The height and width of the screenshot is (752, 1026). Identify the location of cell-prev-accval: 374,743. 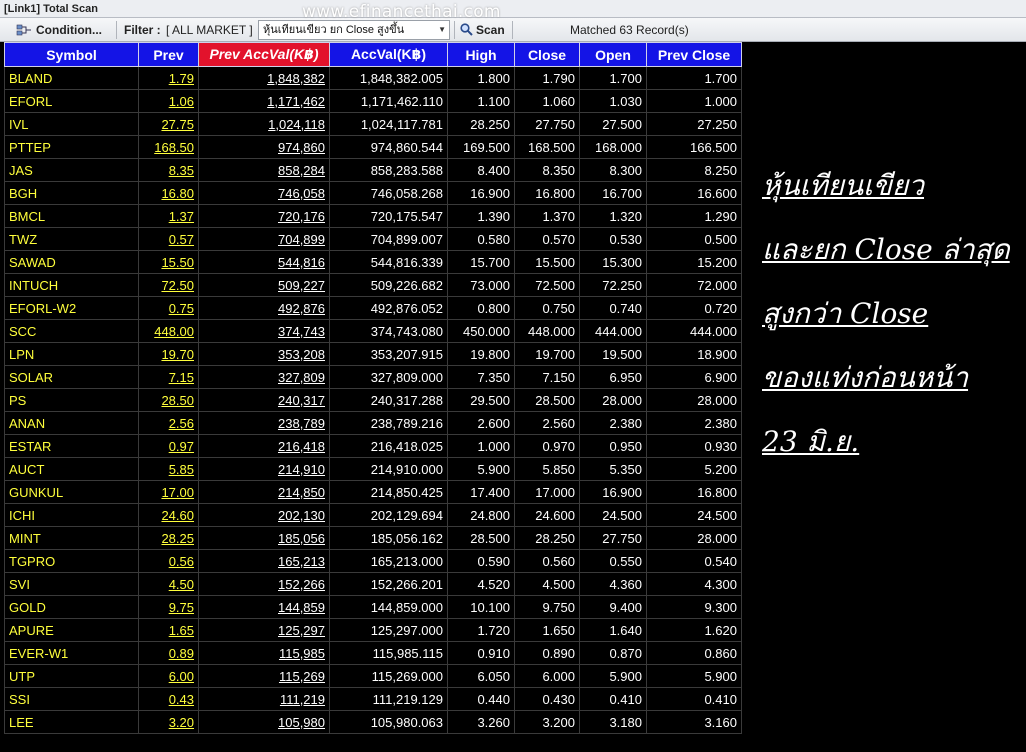
(264, 331).